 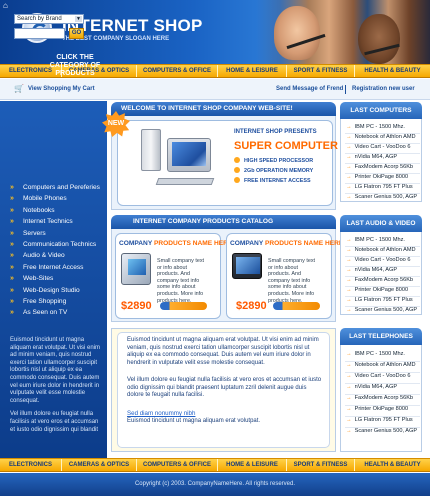 I want to click on product-title-name: PRODUCTS NAME HERE, so click(x=304, y=243).